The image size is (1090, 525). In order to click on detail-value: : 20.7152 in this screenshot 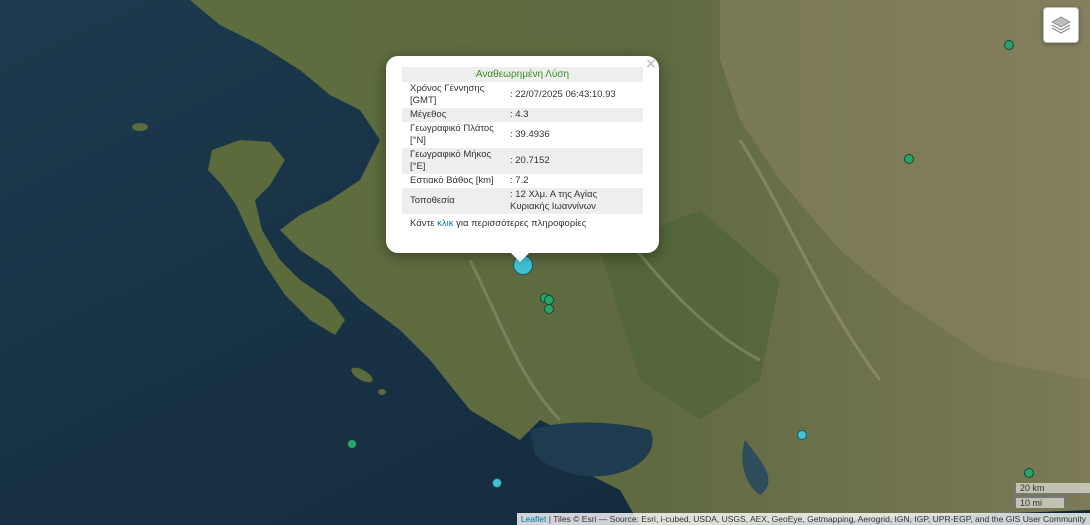, I will do `click(572, 161)`.